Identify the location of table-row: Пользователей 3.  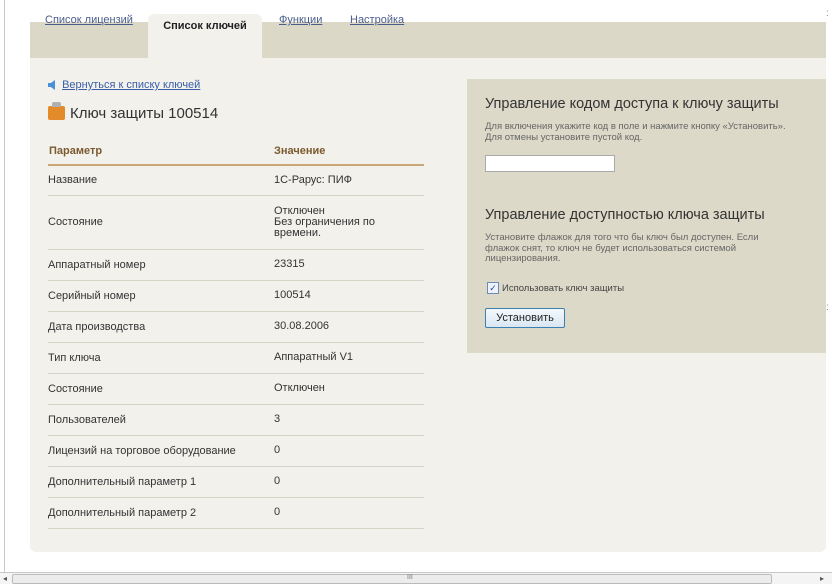
(236, 420).